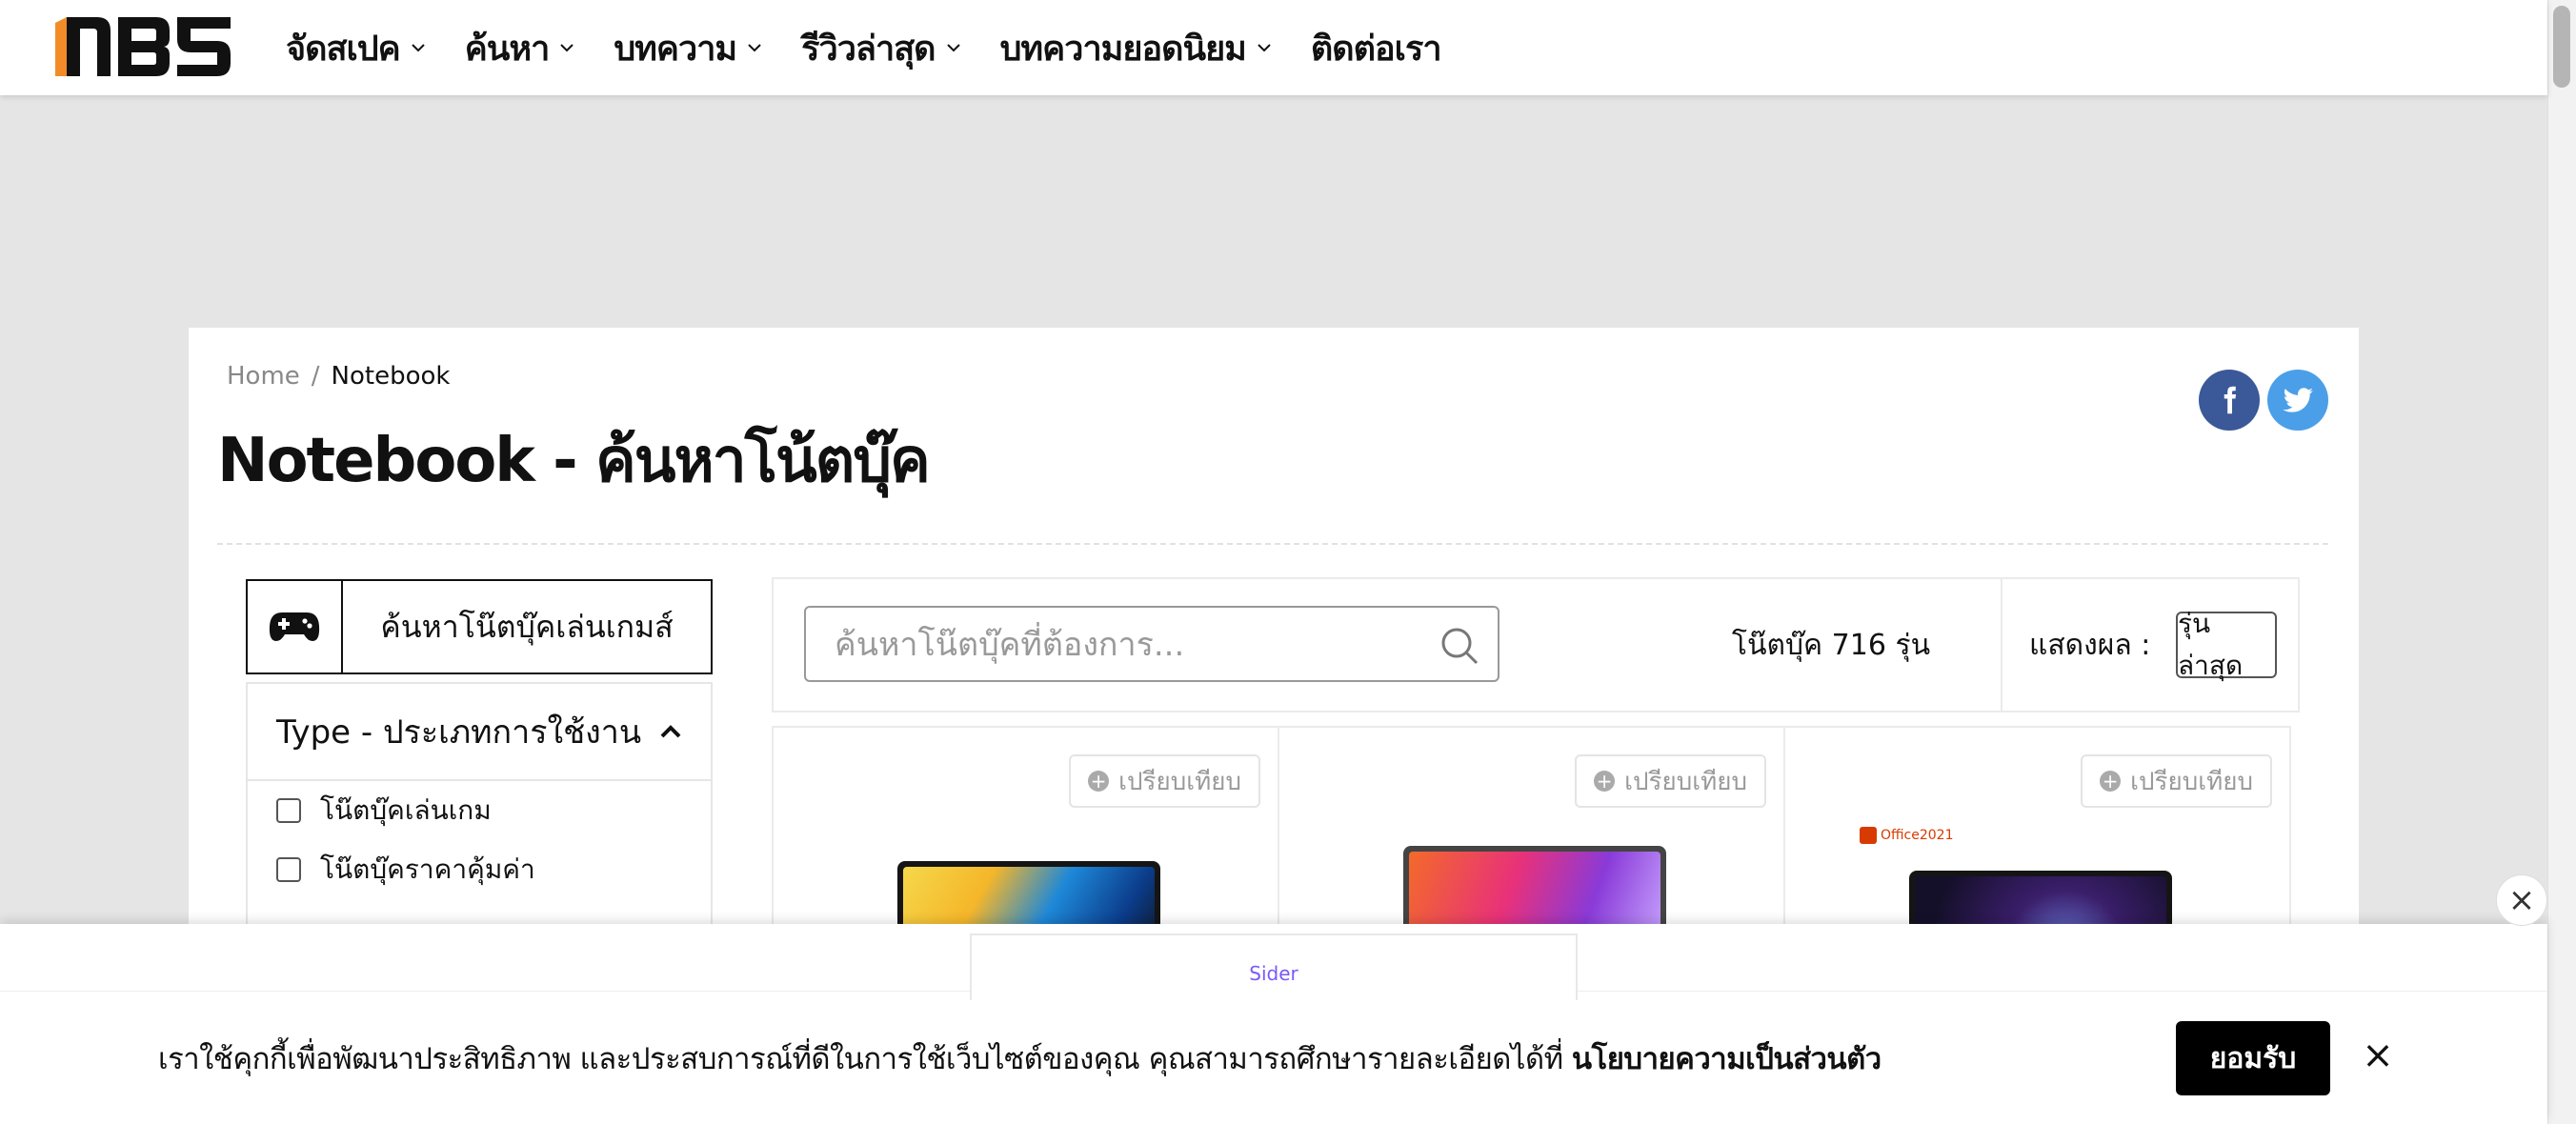  I want to click on facebook-share-button, so click(2230, 400).